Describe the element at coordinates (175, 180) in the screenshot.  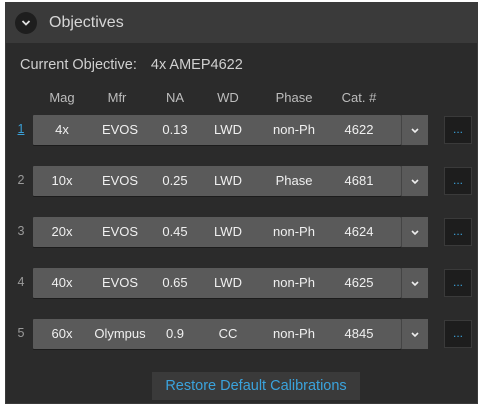
I see `cell-na: 0.25` at that location.